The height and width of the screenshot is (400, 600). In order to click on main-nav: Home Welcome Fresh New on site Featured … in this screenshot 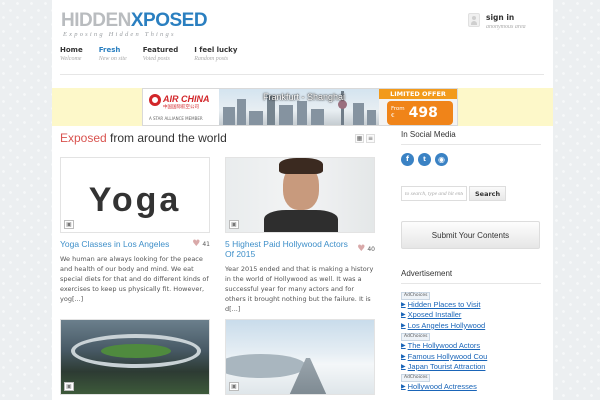, I will do `click(156, 54)`.